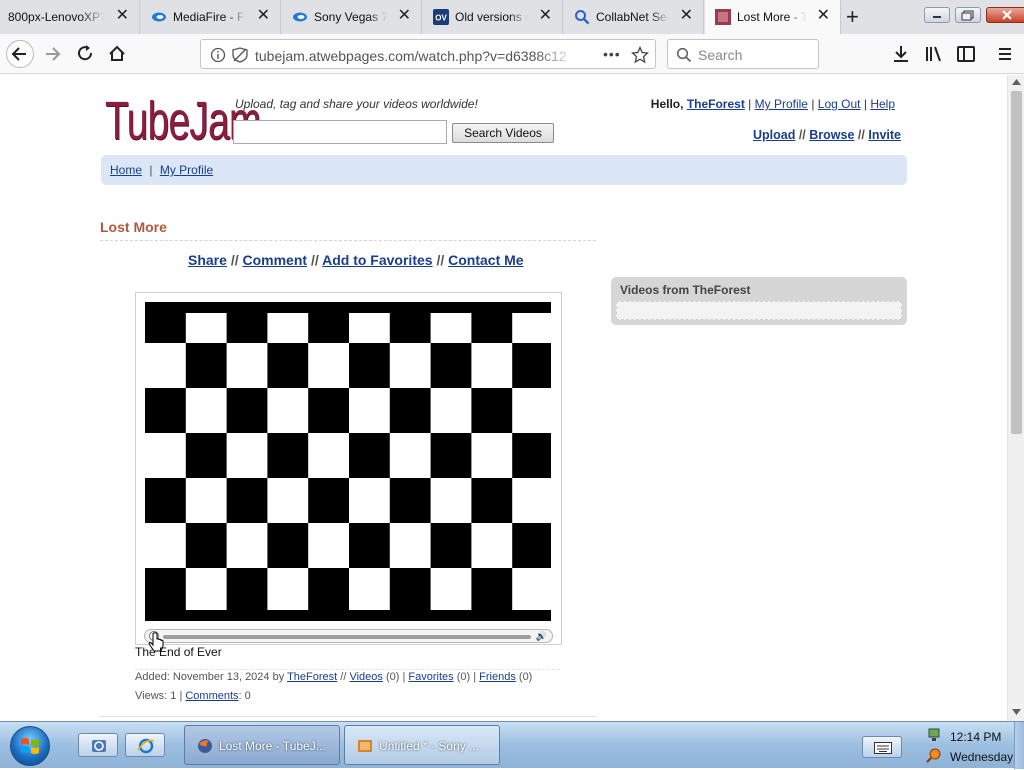  Describe the element at coordinates (240, 55) in the screenshot. I see `tracking-protection-icon` at that location.